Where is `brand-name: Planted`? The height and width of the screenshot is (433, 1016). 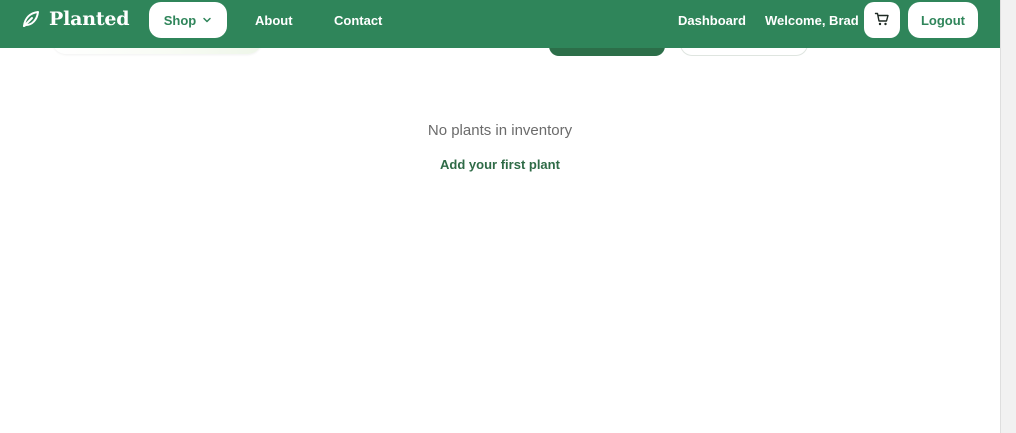 brand-name: Planted is located at coordinates (89, 19).